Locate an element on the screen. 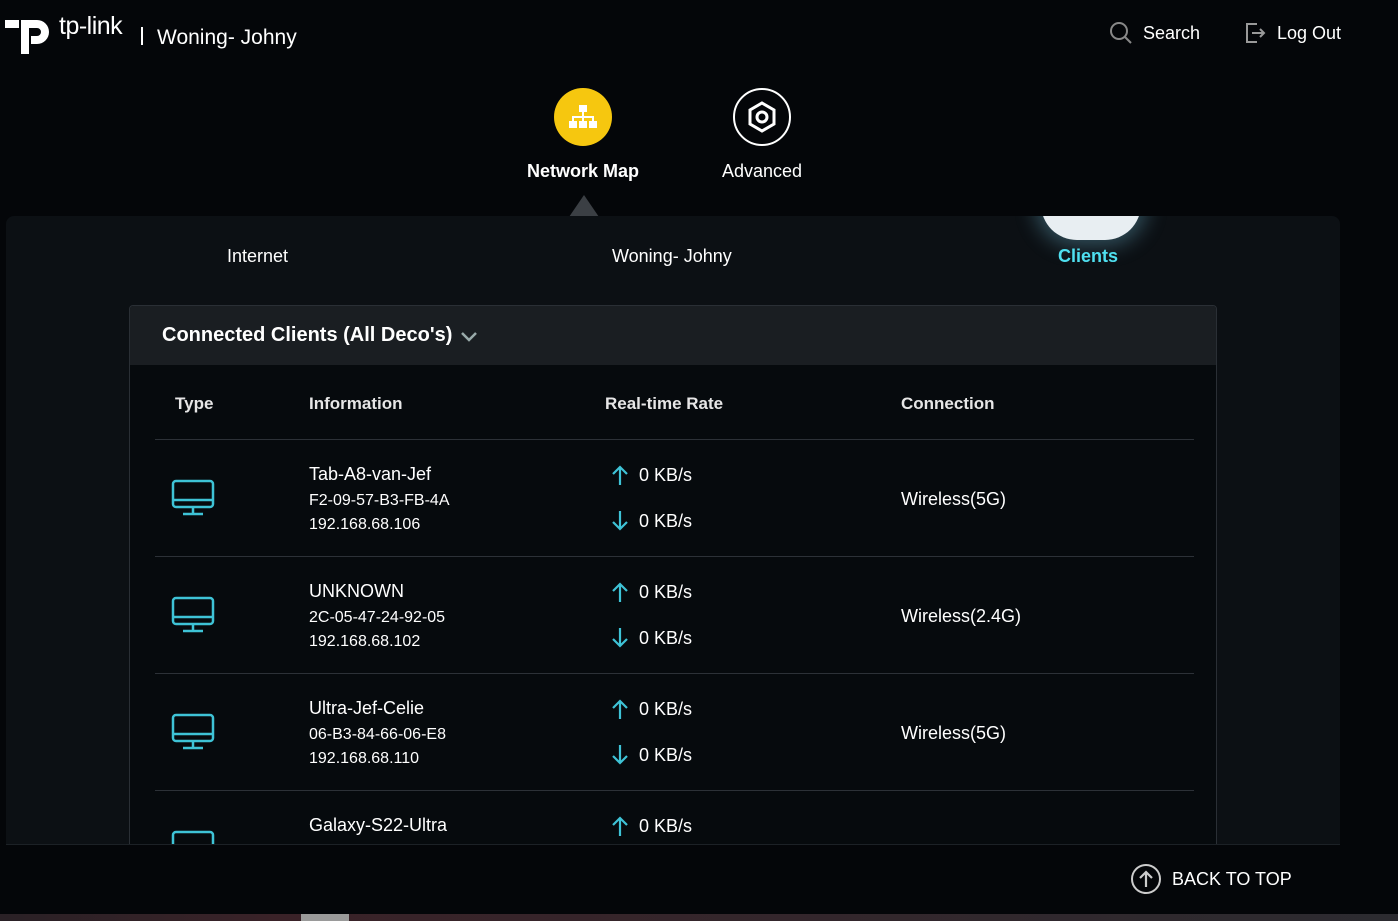  client-ip: 192.168.68.106 is located at coordinates (365, 524).